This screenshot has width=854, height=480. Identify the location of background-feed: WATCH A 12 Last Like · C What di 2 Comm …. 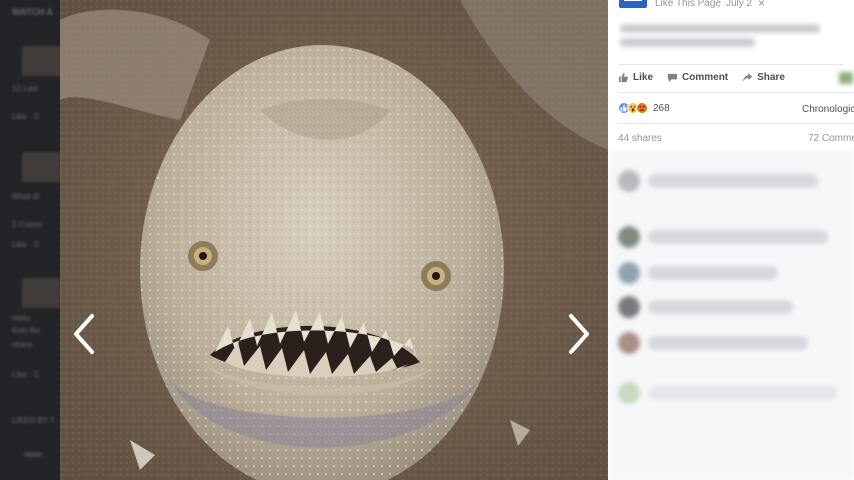
(30, 240).